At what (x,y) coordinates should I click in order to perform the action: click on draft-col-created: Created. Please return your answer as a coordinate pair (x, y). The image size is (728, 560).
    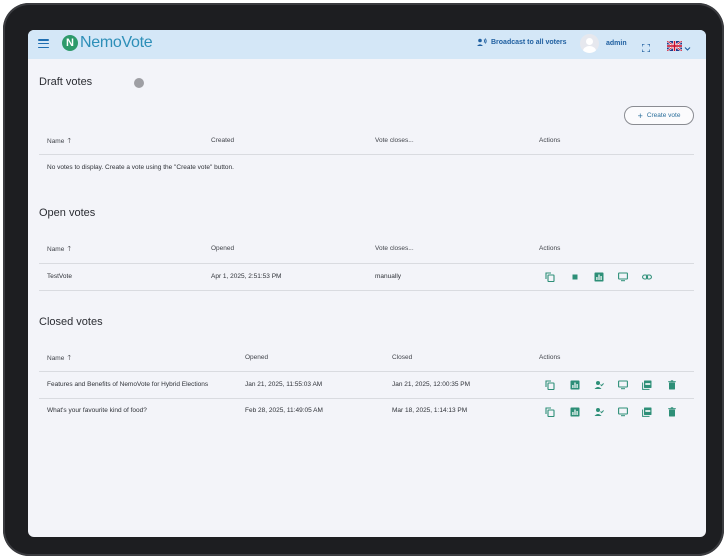
    Looking at the image, I should click on (223, 140).